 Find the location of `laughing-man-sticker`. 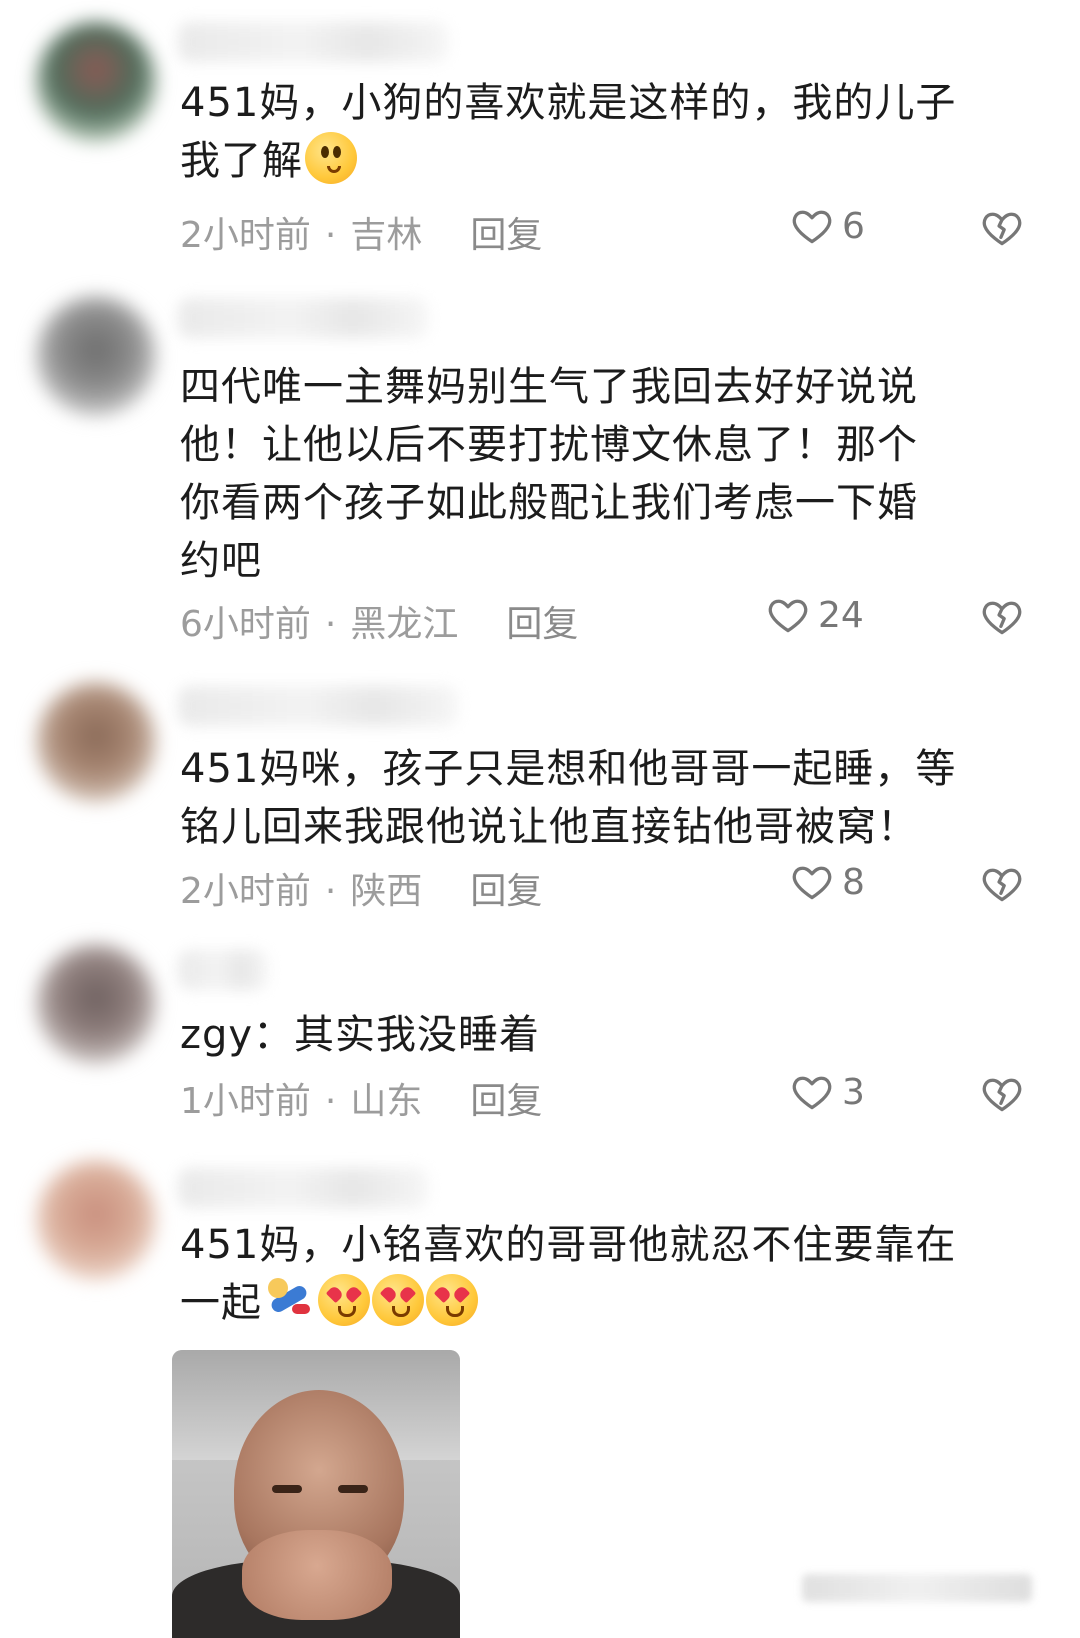

laughing-man-sticker is located at coordinates (316, 1494).